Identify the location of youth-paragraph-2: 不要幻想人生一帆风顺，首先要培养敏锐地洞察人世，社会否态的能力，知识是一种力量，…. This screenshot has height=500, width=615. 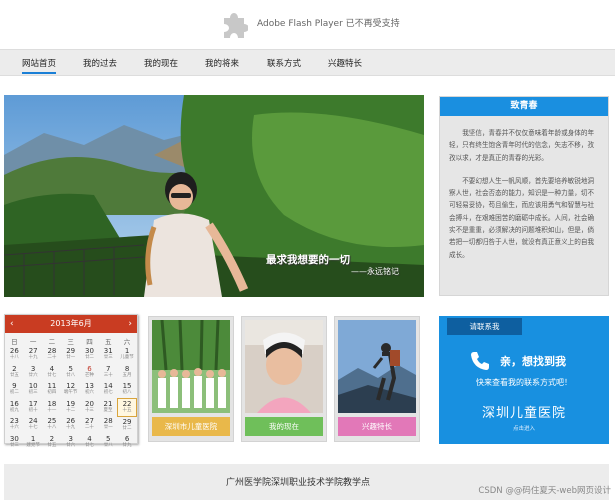
(522, 217).